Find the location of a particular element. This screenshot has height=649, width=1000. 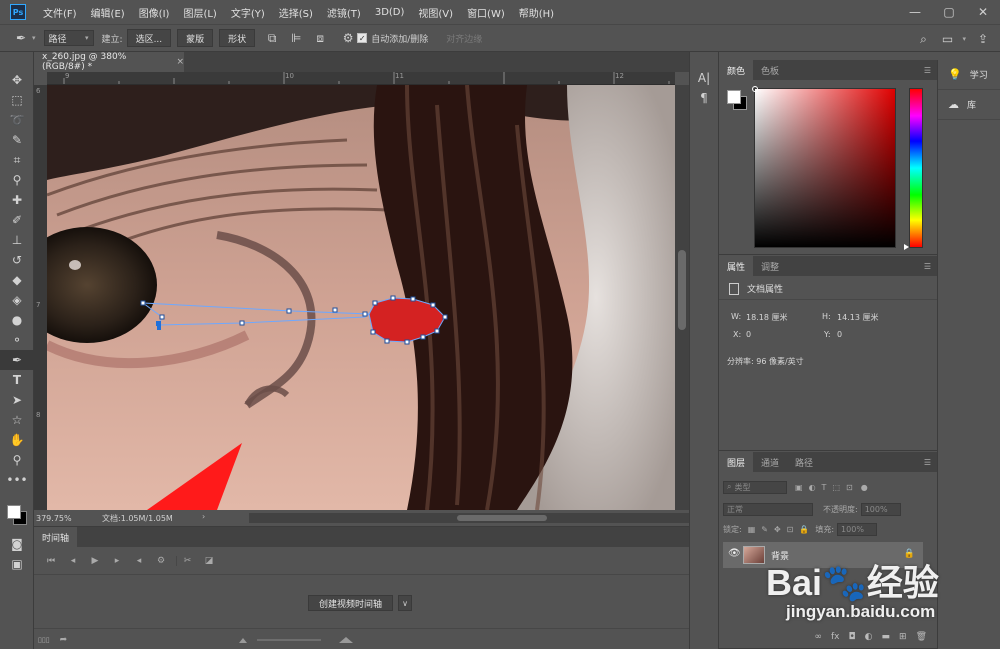

trash-icon: 🗑 is located at coordinates (921, 637).